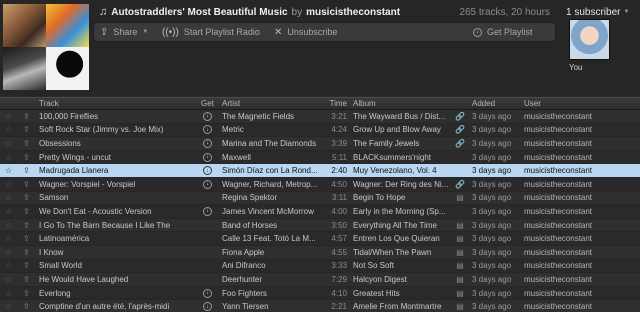 This screenshot has width=640, height=312. What do you see at coordinates (271, 198) in the screenshot?
I see `artist-name: Regina Spektor` at bounding box center [271, 198].